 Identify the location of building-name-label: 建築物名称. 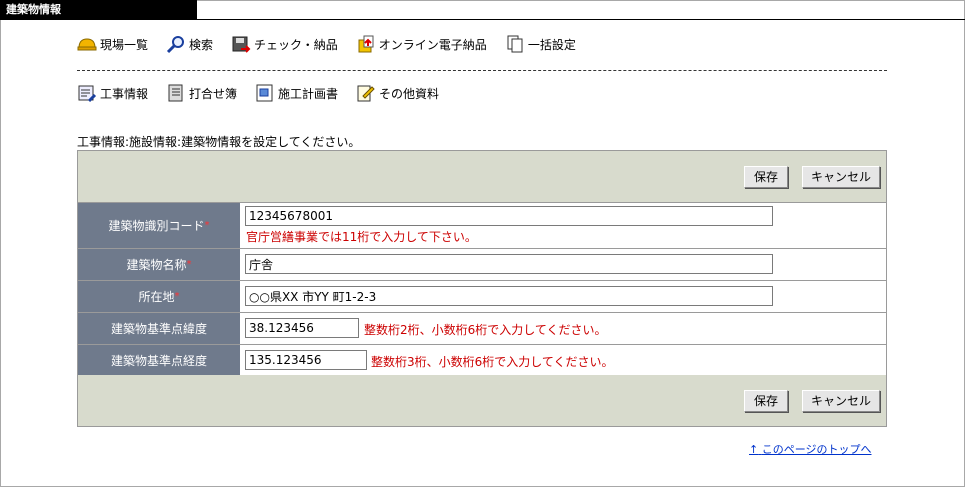
(156, 265).